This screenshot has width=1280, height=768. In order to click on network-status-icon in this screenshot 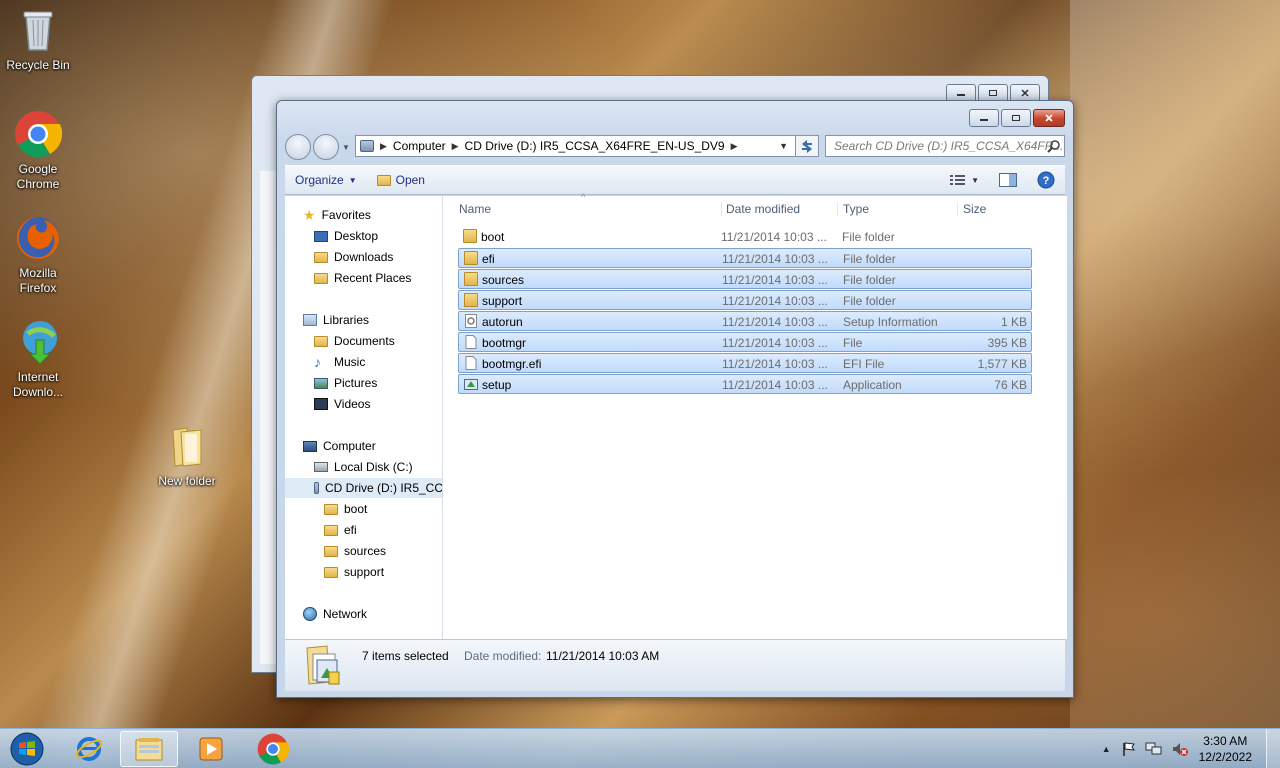, I will do `click(1154, 749)`.